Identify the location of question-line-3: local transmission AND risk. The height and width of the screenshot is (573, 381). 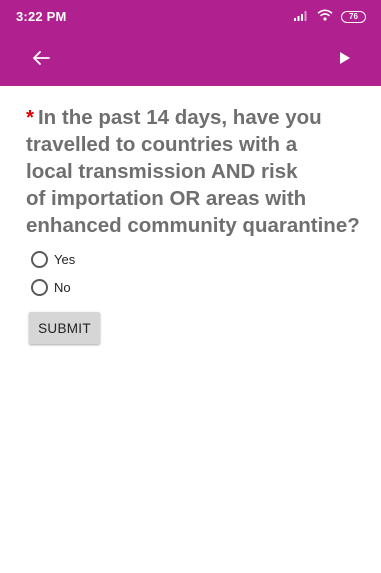
(162, 171).